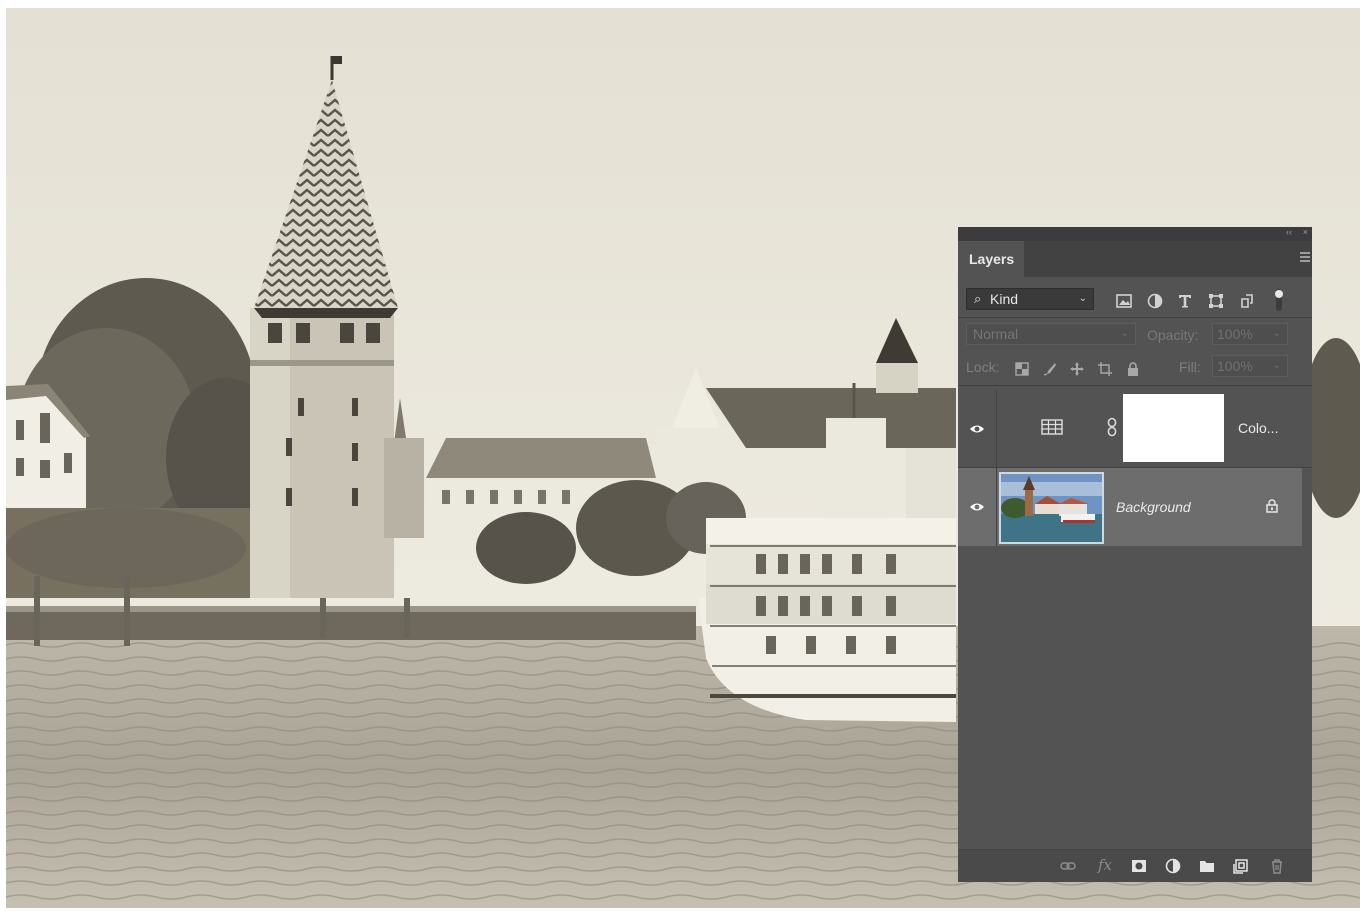  What do you see at coordinates (1305, 257) in the screenshot?
I see `panel-menu-icon` at bounding box center [1305, 257].